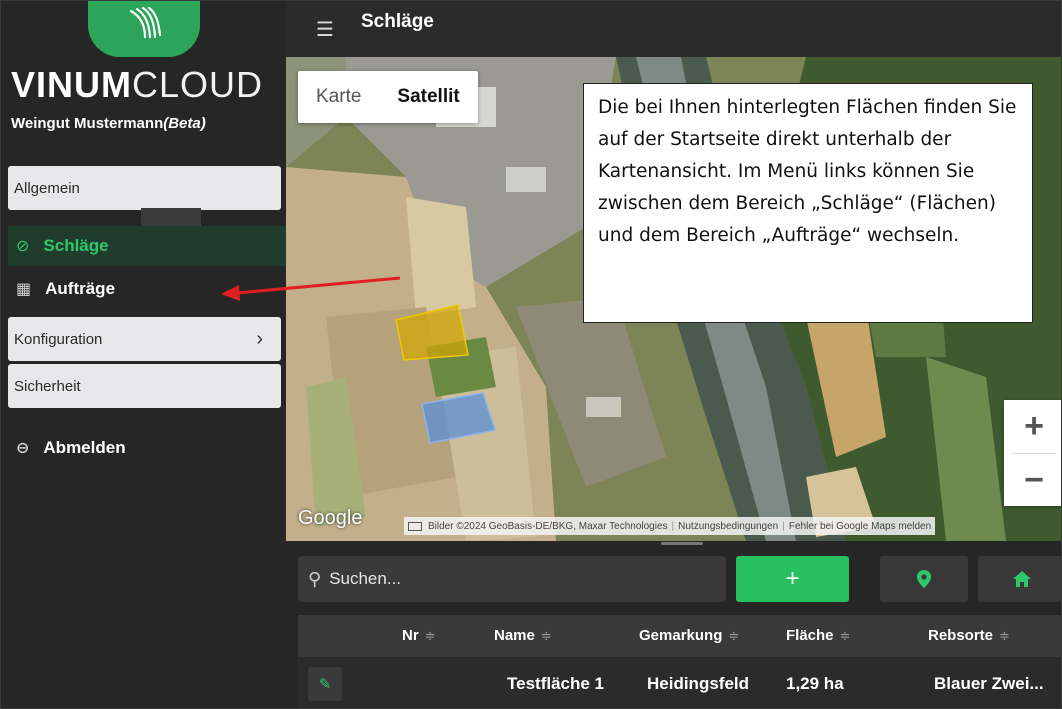 The width and height of the screenshot is (1062, 709). I want to click on map-type-satellit: Satellit, so click(428, 97).